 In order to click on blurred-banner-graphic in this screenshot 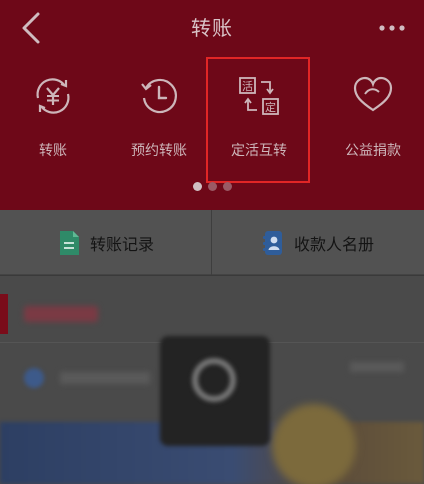, I will do `click(314, 444)`.